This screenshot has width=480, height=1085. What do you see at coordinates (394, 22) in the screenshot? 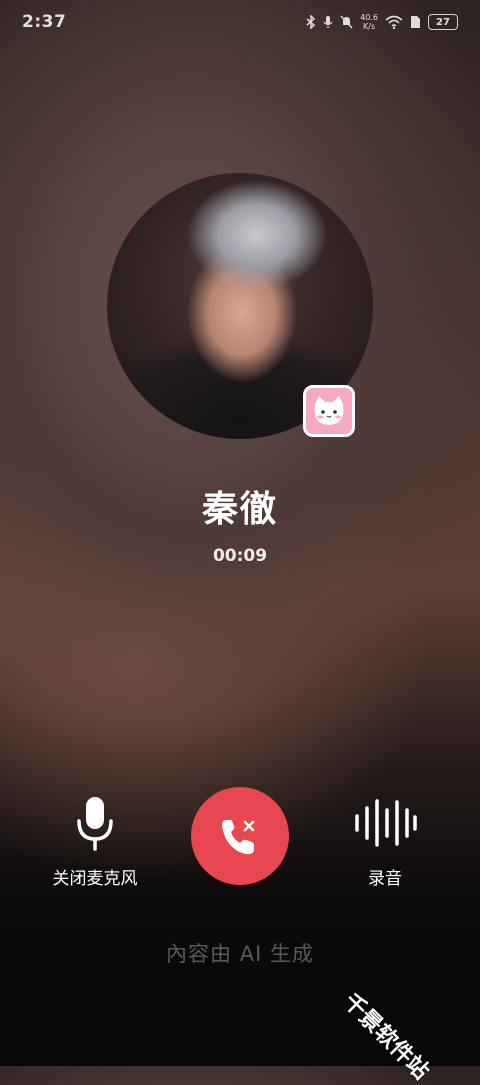
I see `wifi-icon` at bounding box center [394, 22].